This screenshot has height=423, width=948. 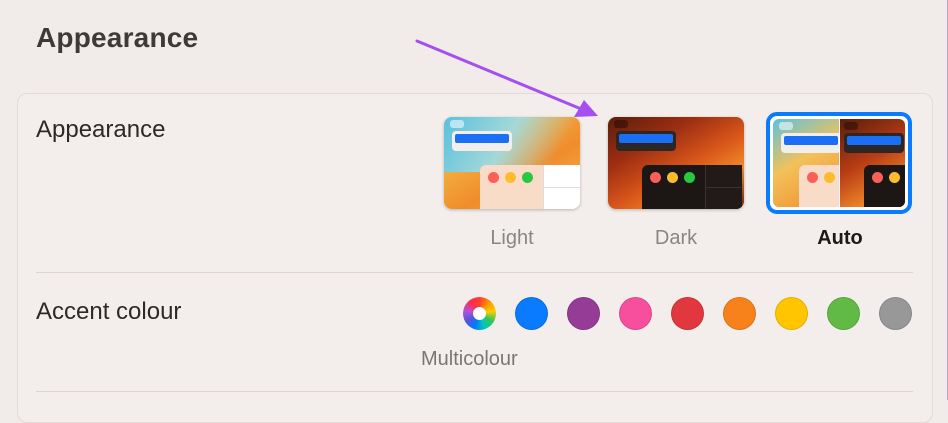 I want to click on annotation-arrow, so click(x=506, y=78).